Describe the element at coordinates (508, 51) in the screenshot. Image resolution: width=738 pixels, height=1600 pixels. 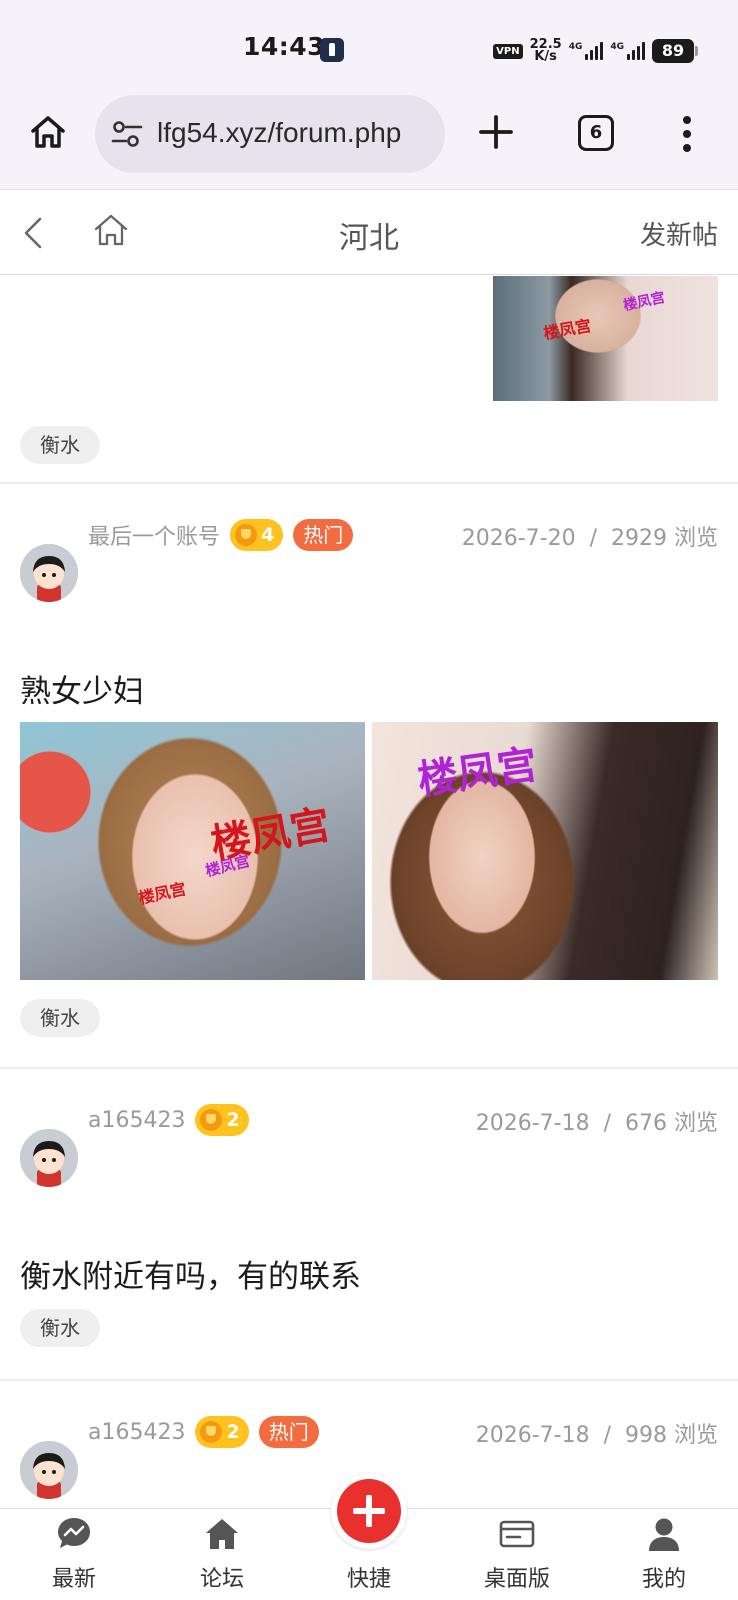
I see `vpn-icon: VPN` at that location.